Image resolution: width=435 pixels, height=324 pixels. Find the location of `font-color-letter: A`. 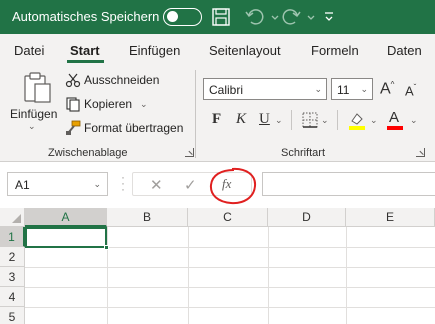

font-color-letter: A is located at coordinates (394, 117).